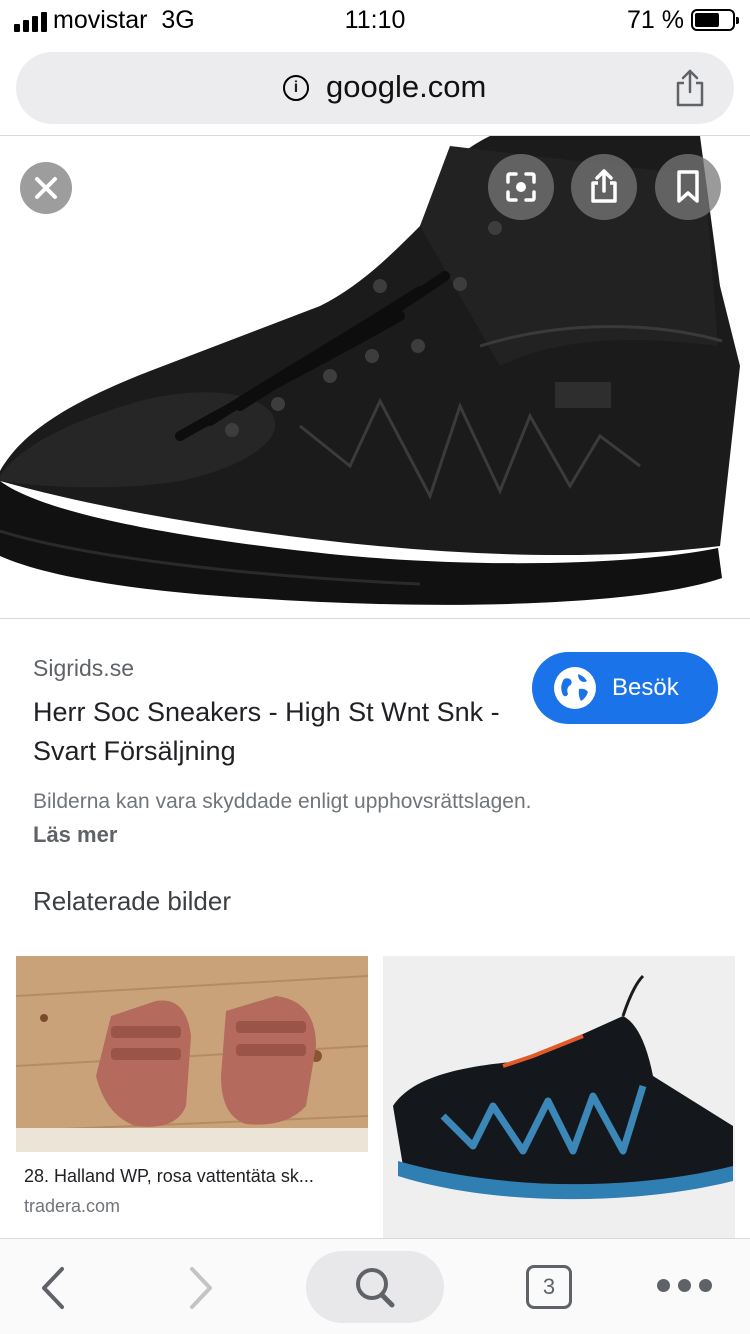  Describe the element at coordinates (375, 20) in the screenshot. I see `status-bar: movistar 3G 11:10 71 %` at that location.